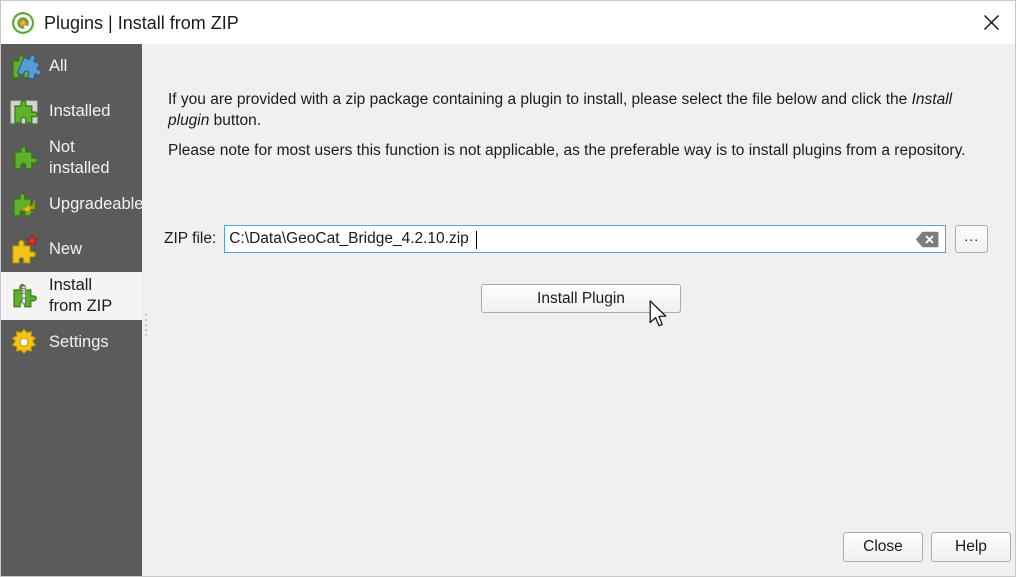 The width and height of the screenshot is (1016, 577). Describe the element at coordinates (24, 296) in the screenshot. I see `puzzle-zip-icon` at that location.